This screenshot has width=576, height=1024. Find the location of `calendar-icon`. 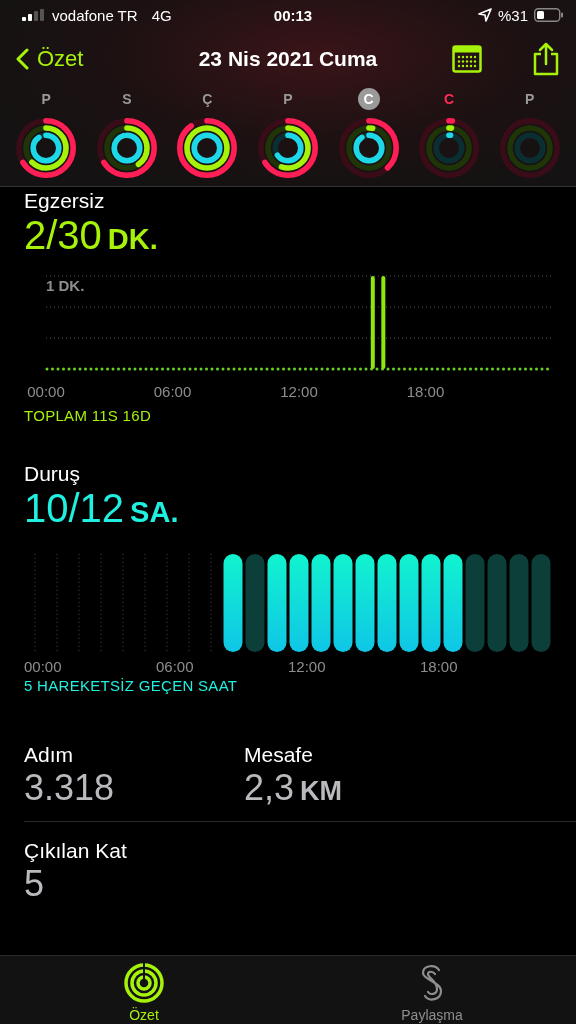

calendar-icon is located at coordinates (467, 59).